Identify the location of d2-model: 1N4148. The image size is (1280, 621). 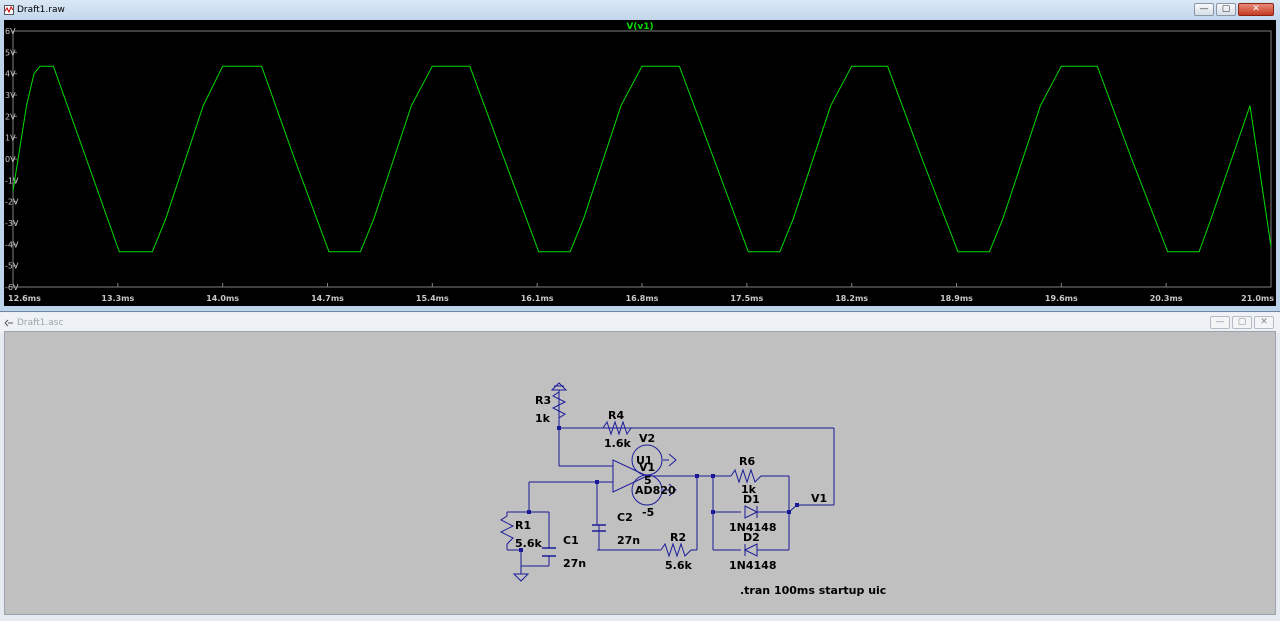
(752, 565).